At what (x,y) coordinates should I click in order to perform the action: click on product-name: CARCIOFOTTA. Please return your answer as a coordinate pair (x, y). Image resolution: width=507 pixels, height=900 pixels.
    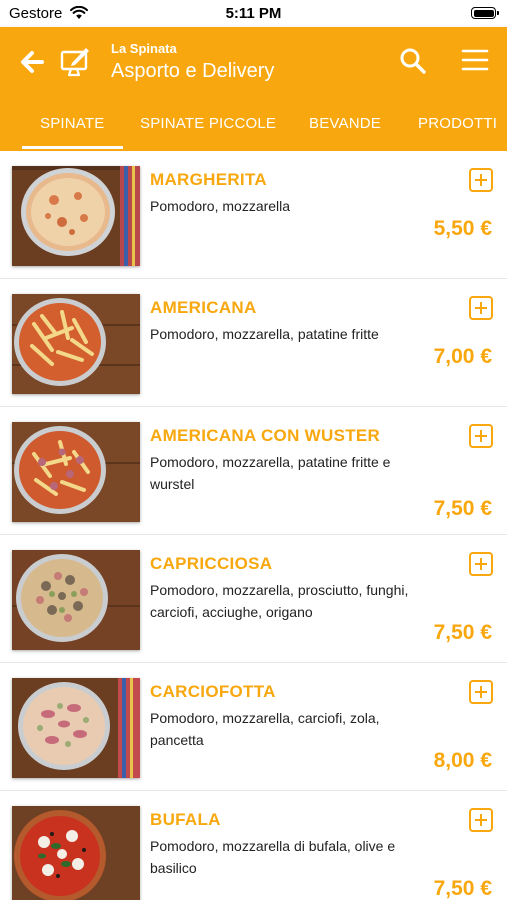
    Looking at the image, I should click on (213, 691).